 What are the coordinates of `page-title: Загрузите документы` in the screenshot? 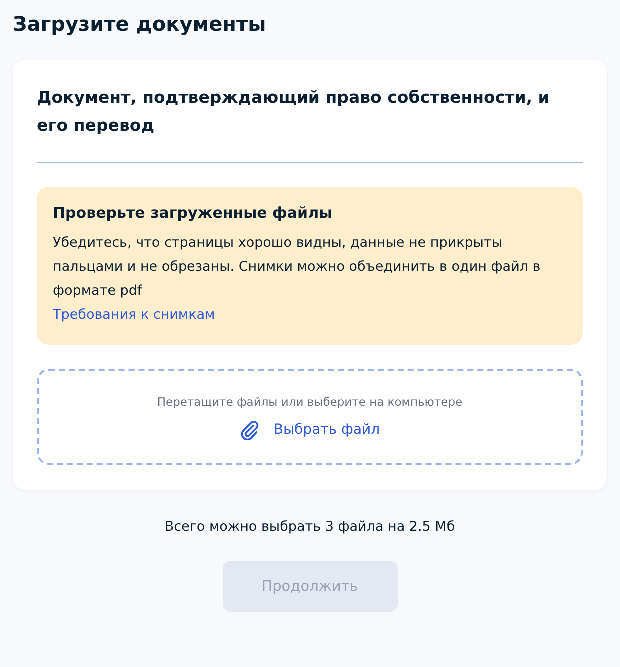 It's located at (140, 24).